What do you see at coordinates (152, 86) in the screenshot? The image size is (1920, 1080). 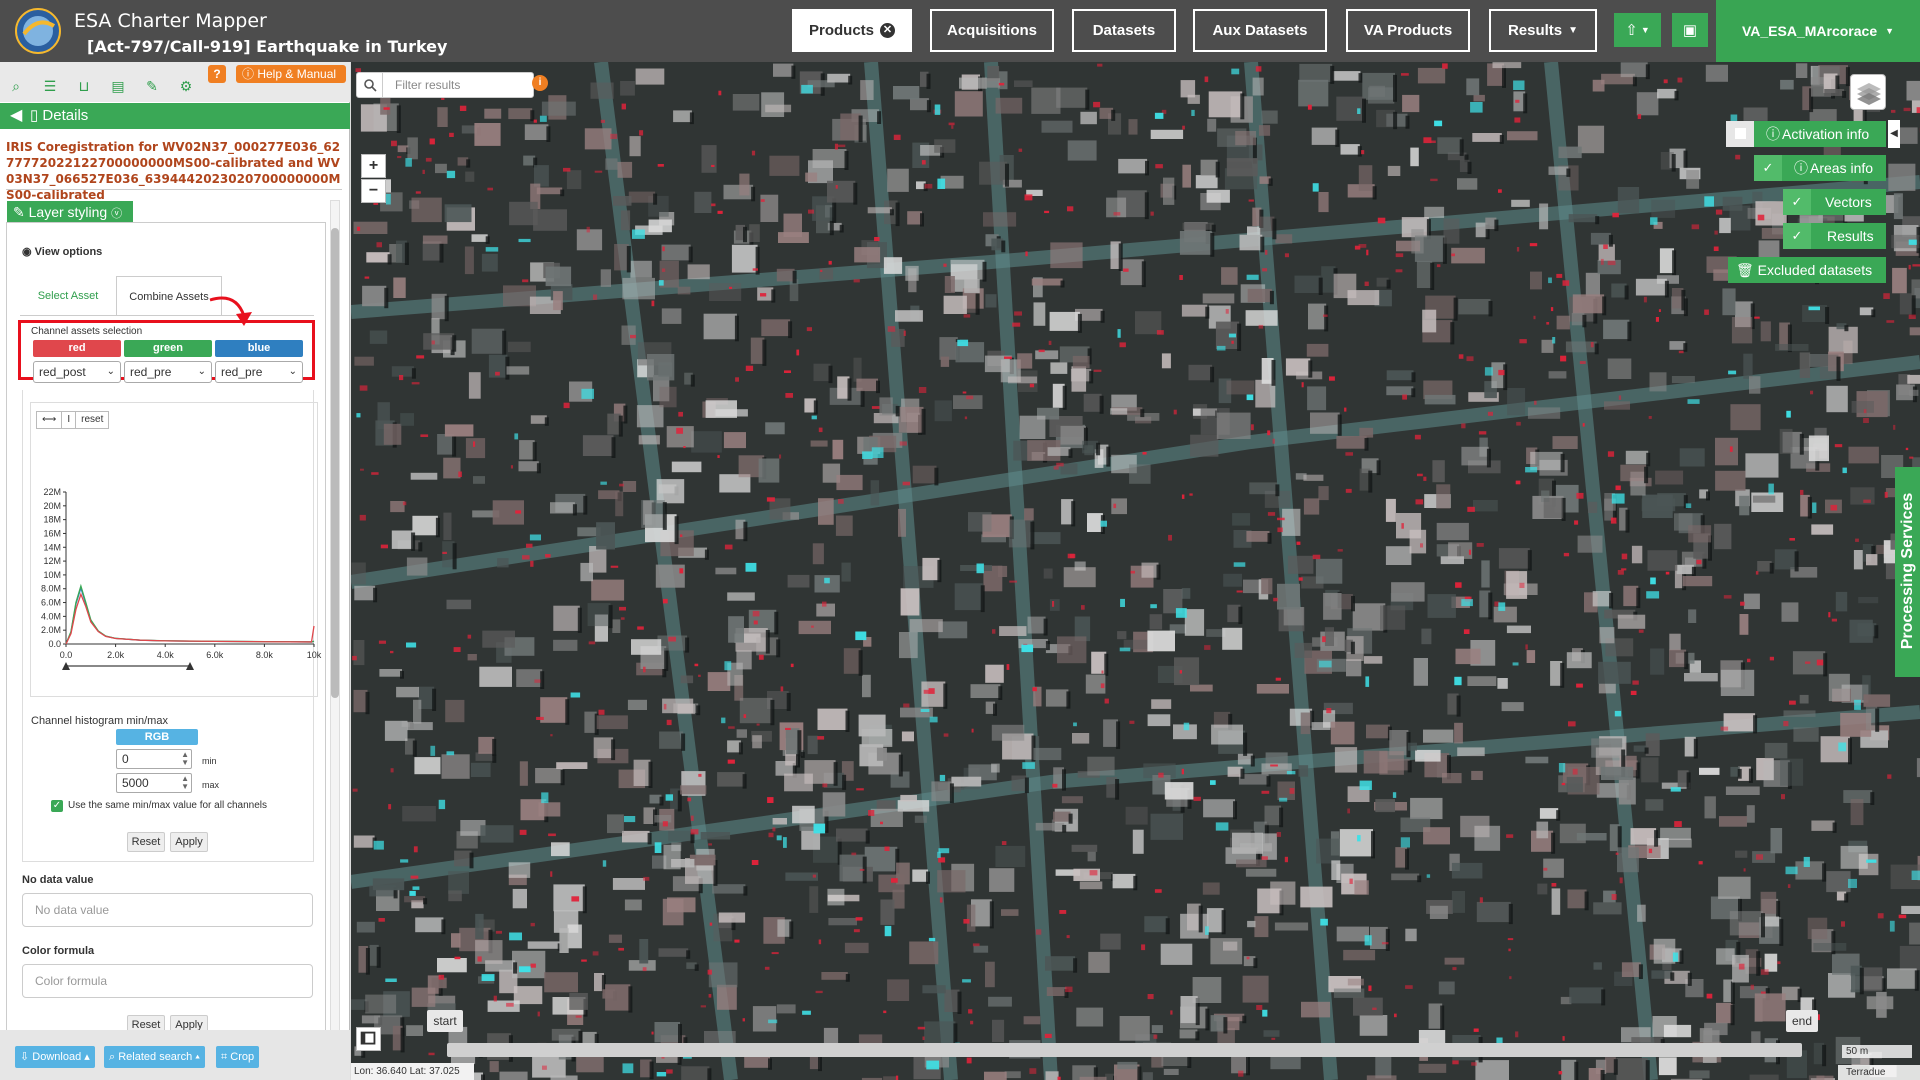 I see `pencil-icon: ✎` at bounding box center [152, 86].